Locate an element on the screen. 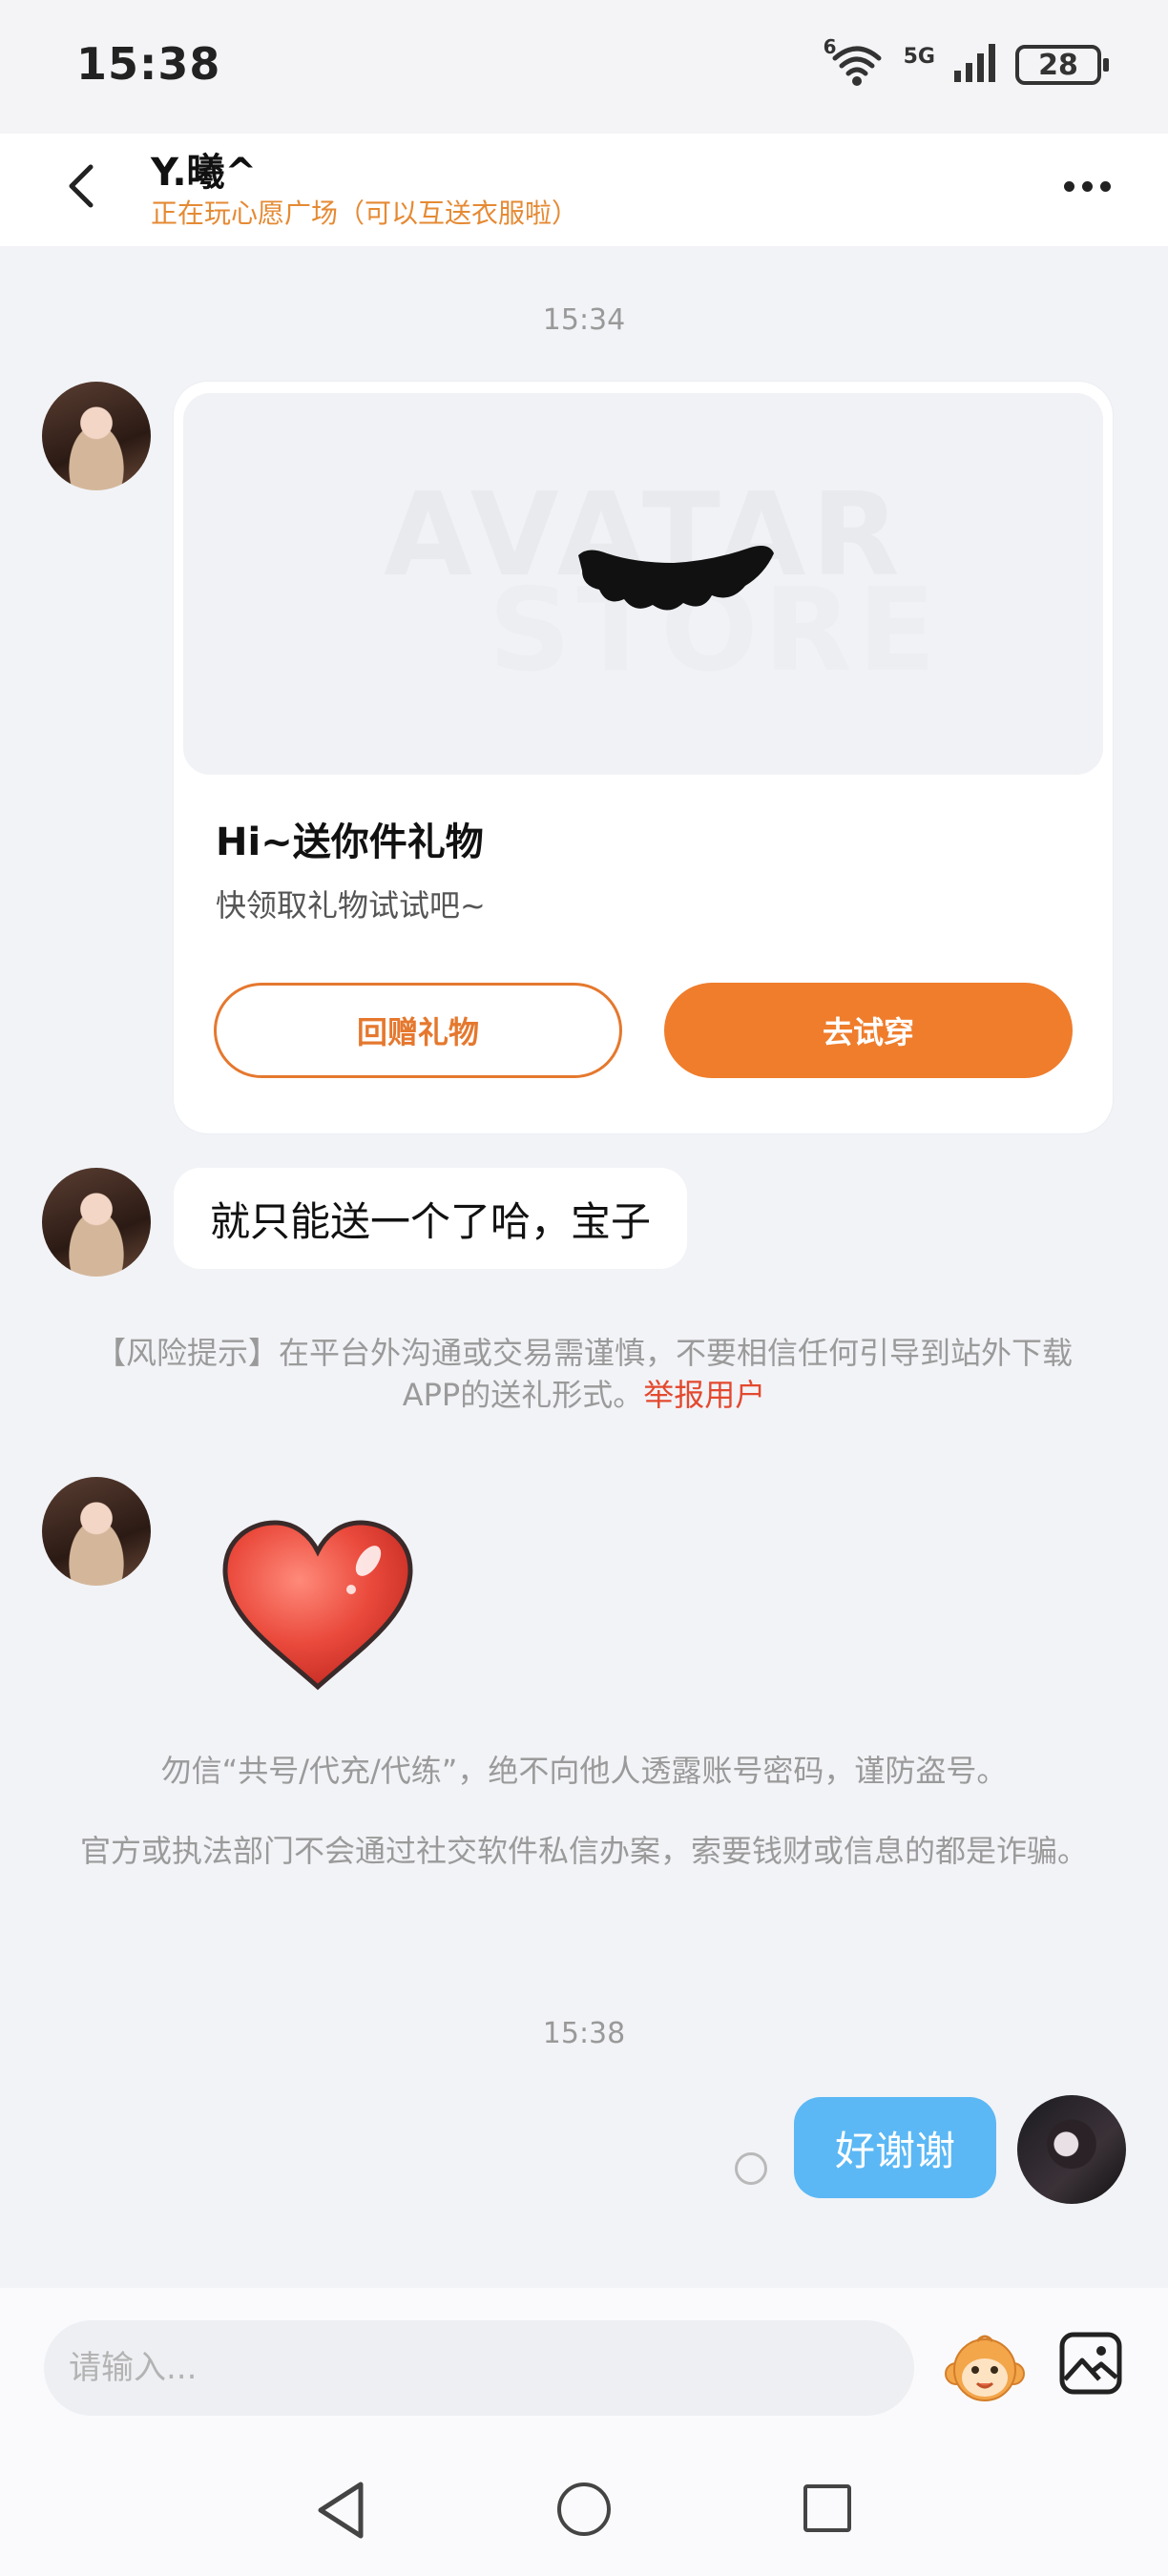 The height and width of the screenshot is (2576, 1168). my-avatar is located at coordinates (1071, 2149).